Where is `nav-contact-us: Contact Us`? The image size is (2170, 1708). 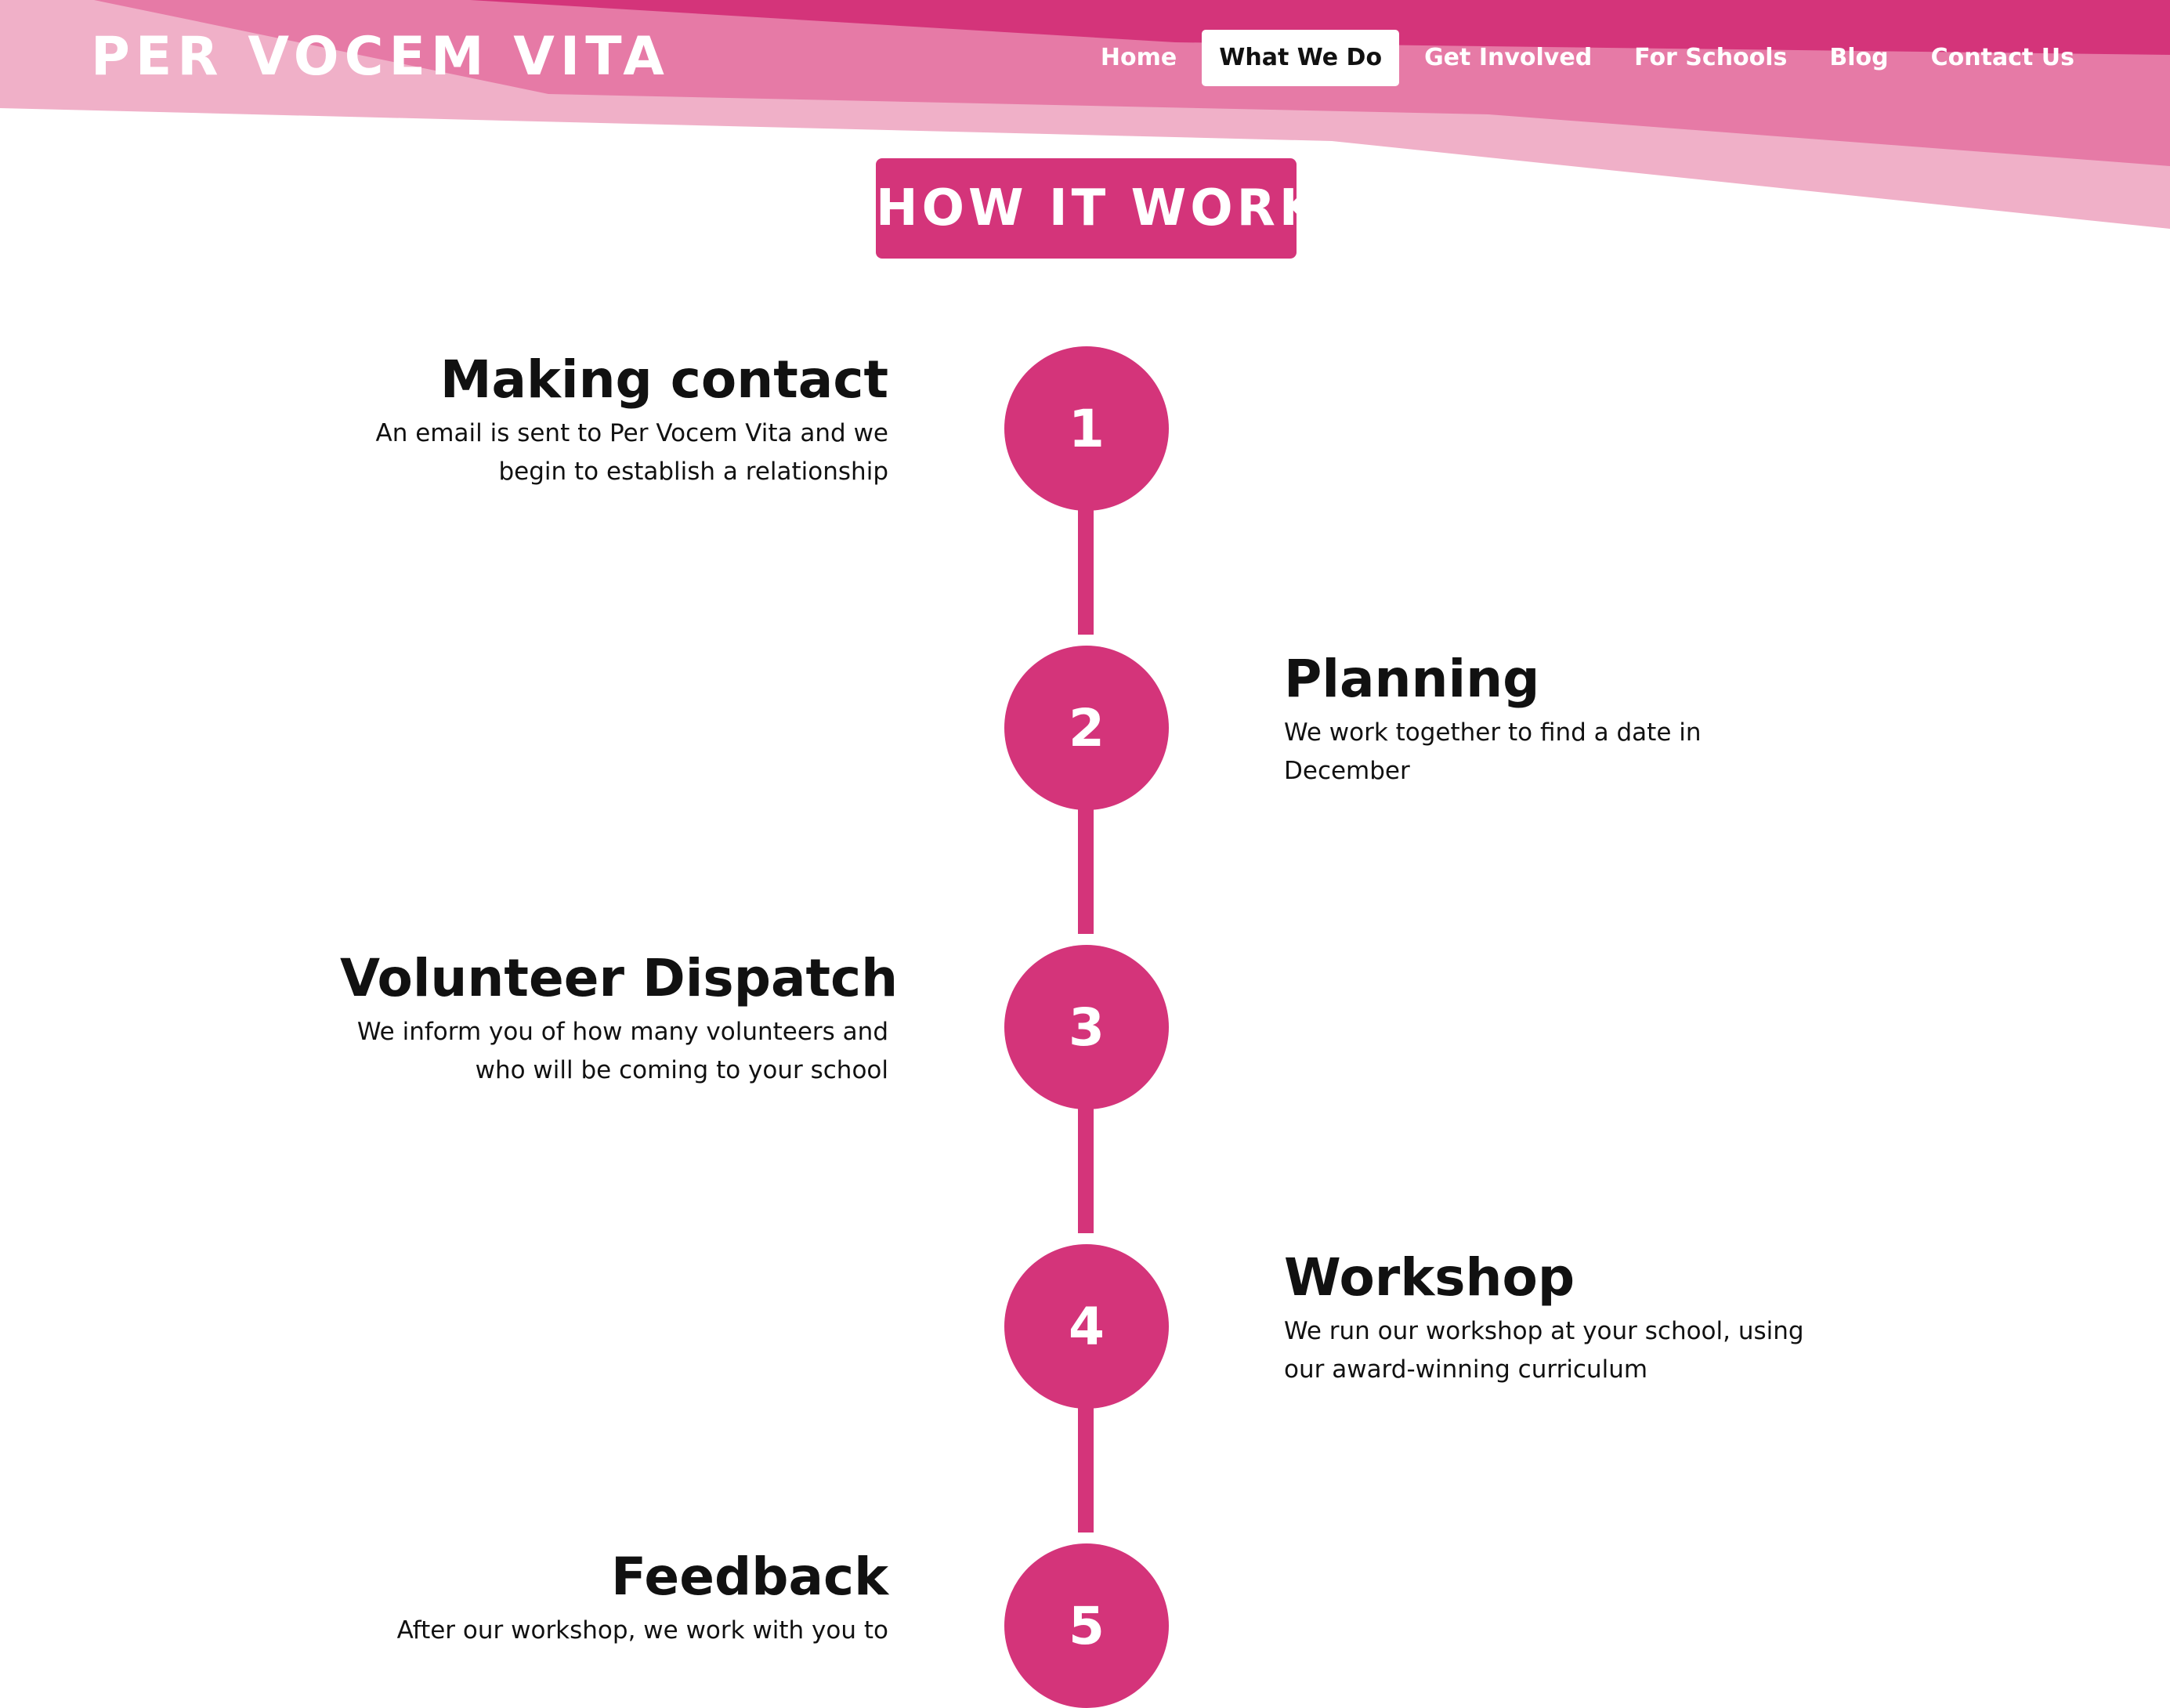
nav-contact-us: Contact Us is located at coordinates (2003, 58).